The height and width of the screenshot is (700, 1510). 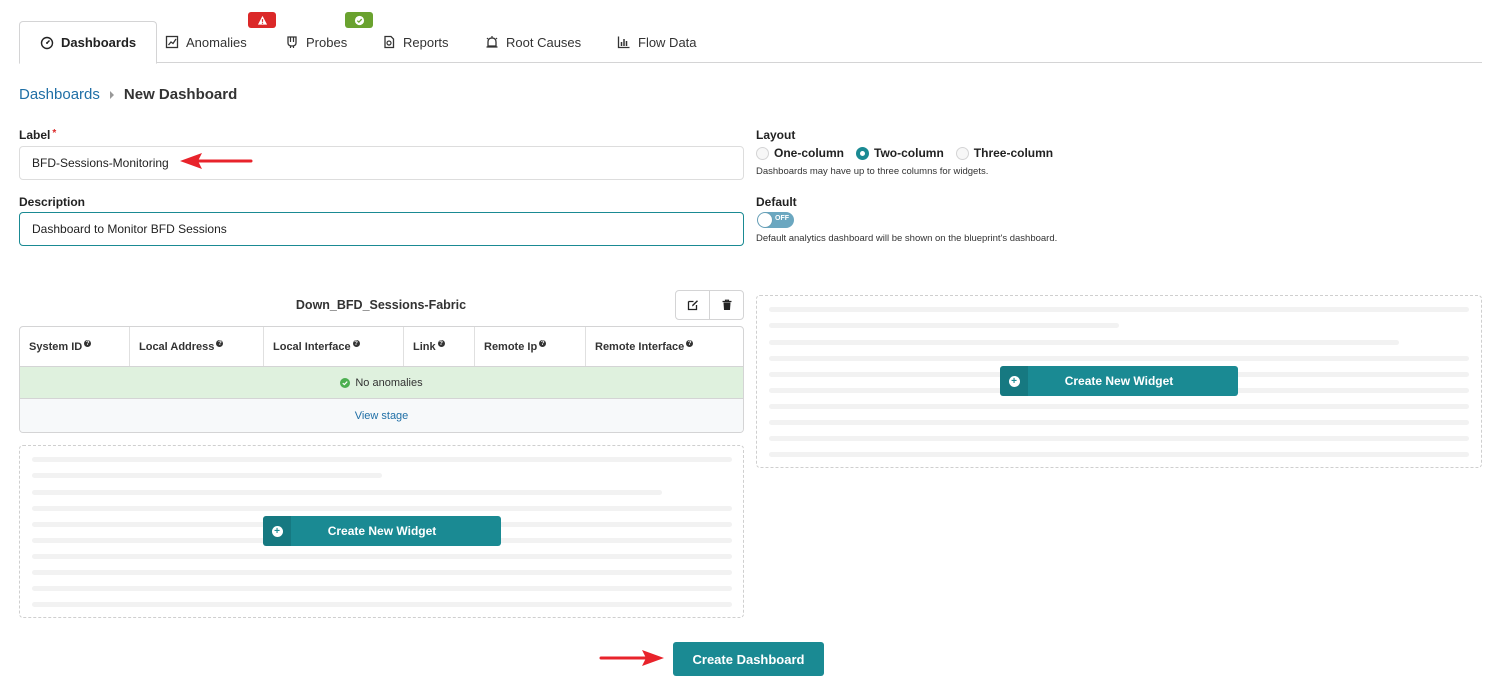 I want to click on column-header: Remote Ip?, so click(x=530, y=346).